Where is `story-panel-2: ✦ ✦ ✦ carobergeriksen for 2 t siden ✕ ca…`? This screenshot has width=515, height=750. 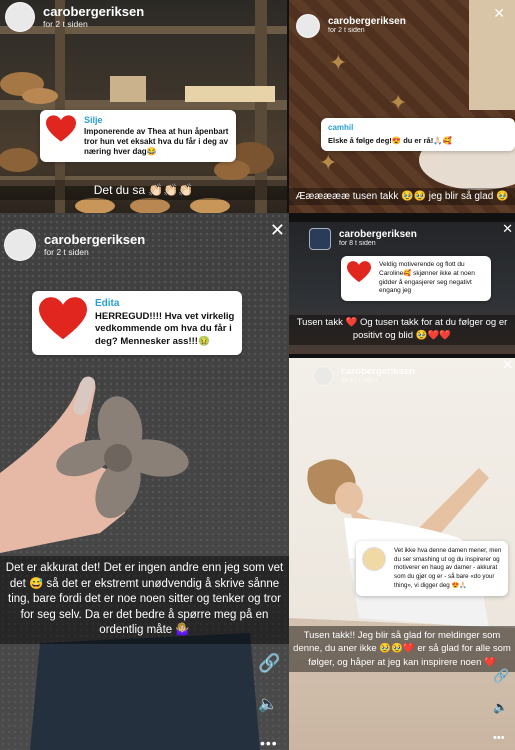 story-panel-2: ✦ ✦ ✦ carobergeriksen for 2 t siden ✕ ca… is located at coordinates (402, 106).